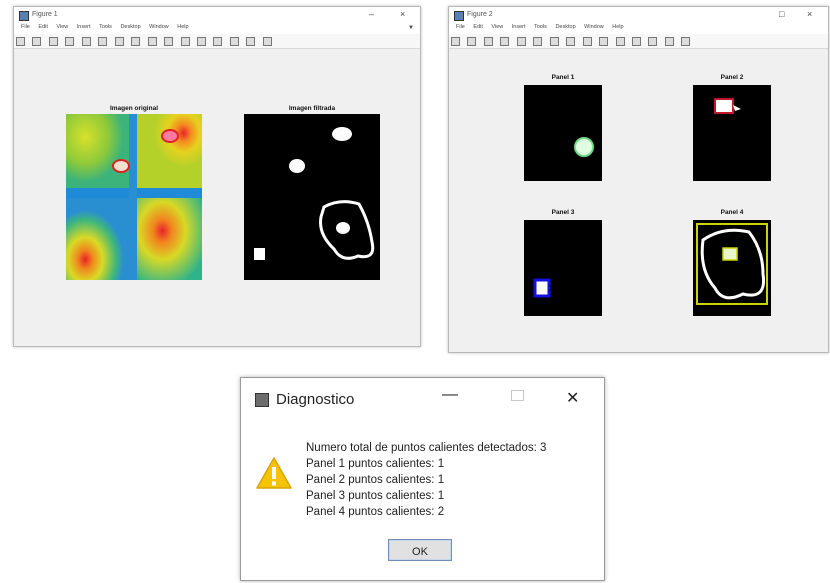 The width and height of the screenshot is (830, 583). I want to click on panel-4-image, so click(732, 268).